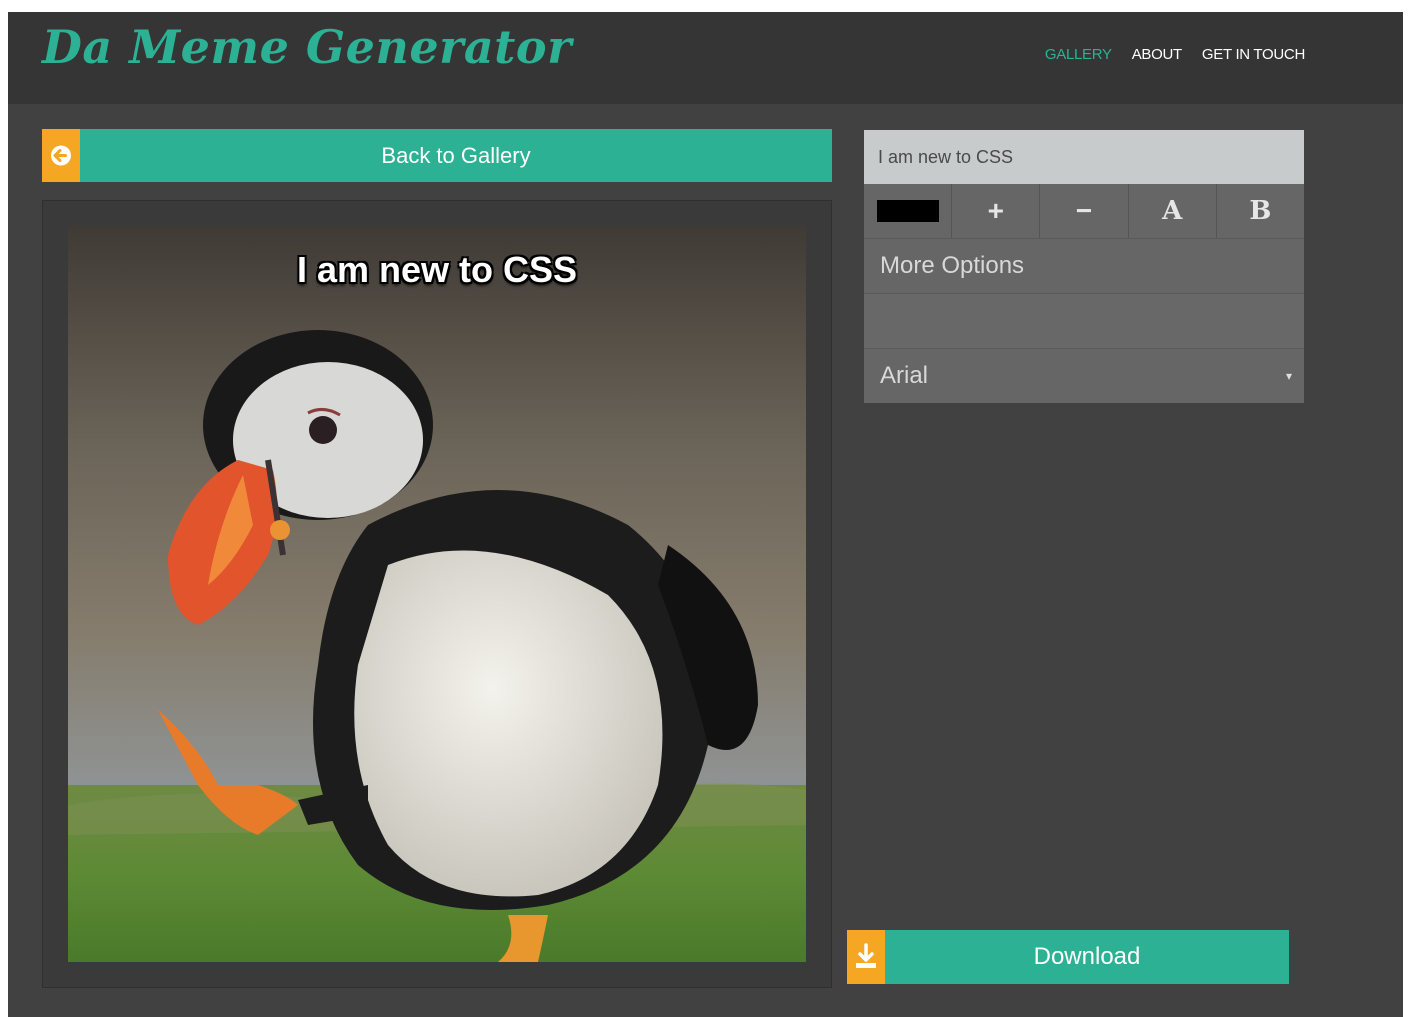 The image size is (1408, 1017). Describe the element at coordinates (1084, 157) in the screenshot. I see `caption-text-input` at that location.